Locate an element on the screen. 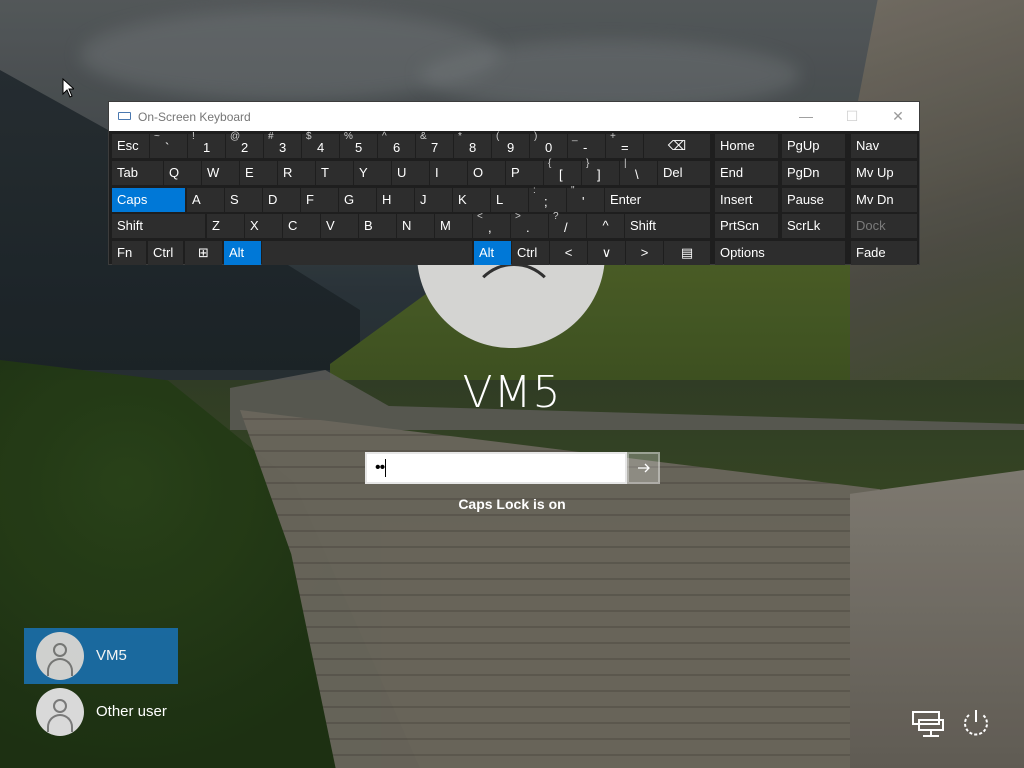 The image size is (1024, 768). key-esc: Esc is located at coordinates (130, 146).